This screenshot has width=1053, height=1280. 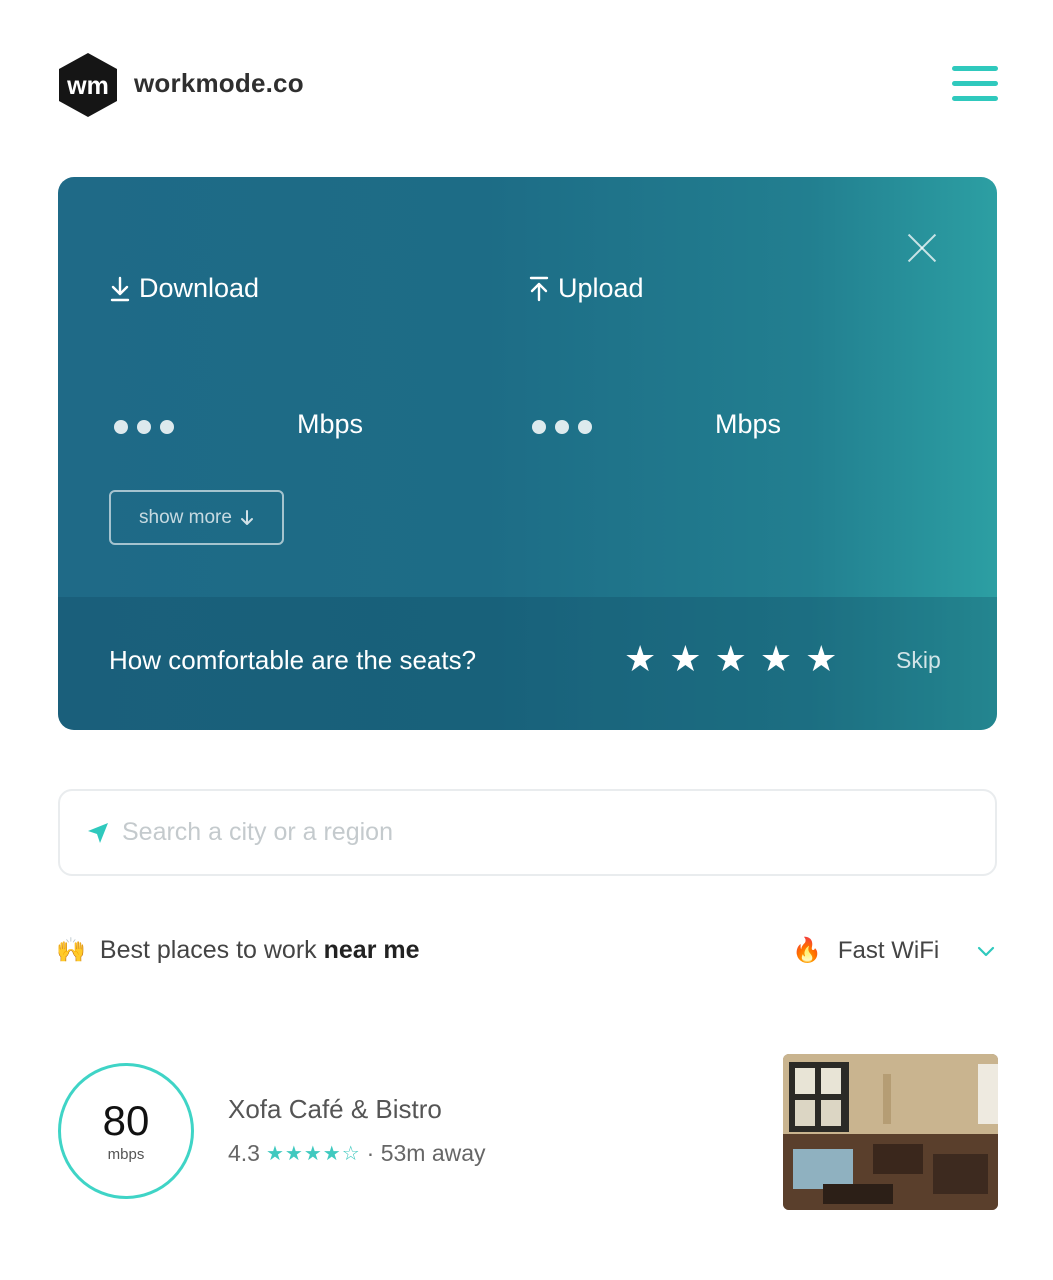 I want to click on search-input, so click(x=522, y=832).